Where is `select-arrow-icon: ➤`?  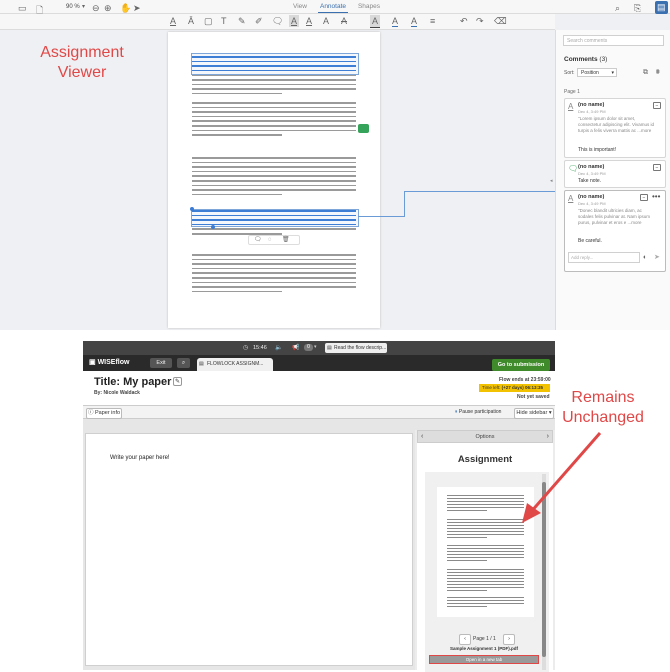
select-arrow-icon: ➤ is located at coordinates (137, 8).